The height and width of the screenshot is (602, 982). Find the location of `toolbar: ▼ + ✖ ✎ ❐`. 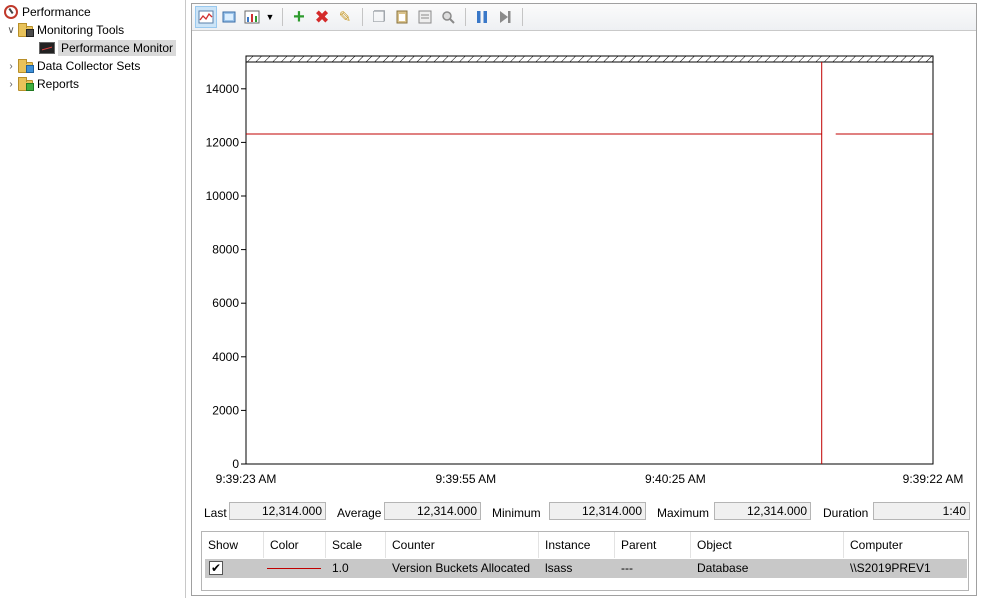

toolbar: ▼ + ✖ ✎ ❐ is located at coordinates (584, 17).